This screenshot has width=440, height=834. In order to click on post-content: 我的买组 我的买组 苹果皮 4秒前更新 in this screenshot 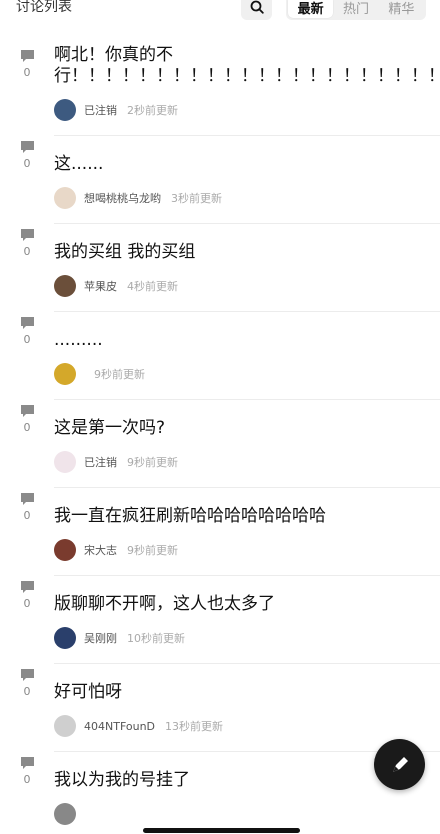, I will do `click(247, 277)`.